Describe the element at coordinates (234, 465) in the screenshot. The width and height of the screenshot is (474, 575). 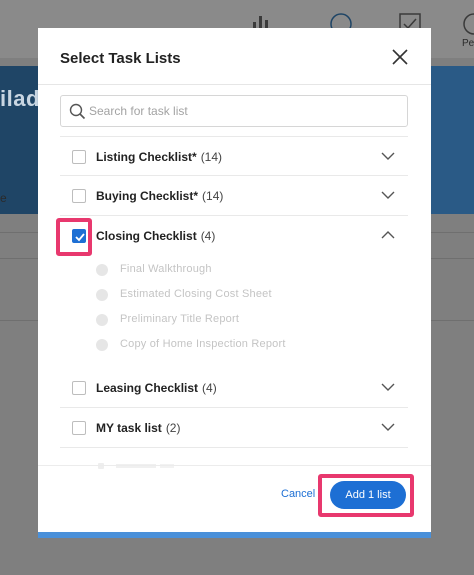
I see `footer-divider` at that location.